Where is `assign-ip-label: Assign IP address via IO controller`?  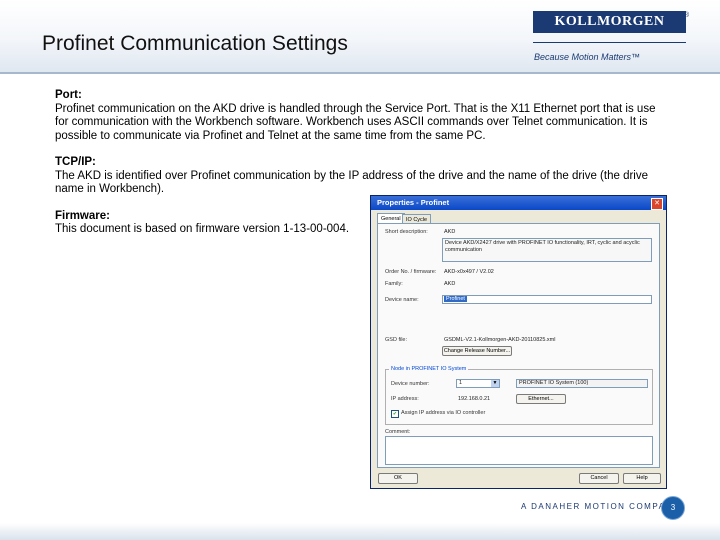
assign-ip-label: Assign IP address via IO controller is located at coordinates (443, 413).